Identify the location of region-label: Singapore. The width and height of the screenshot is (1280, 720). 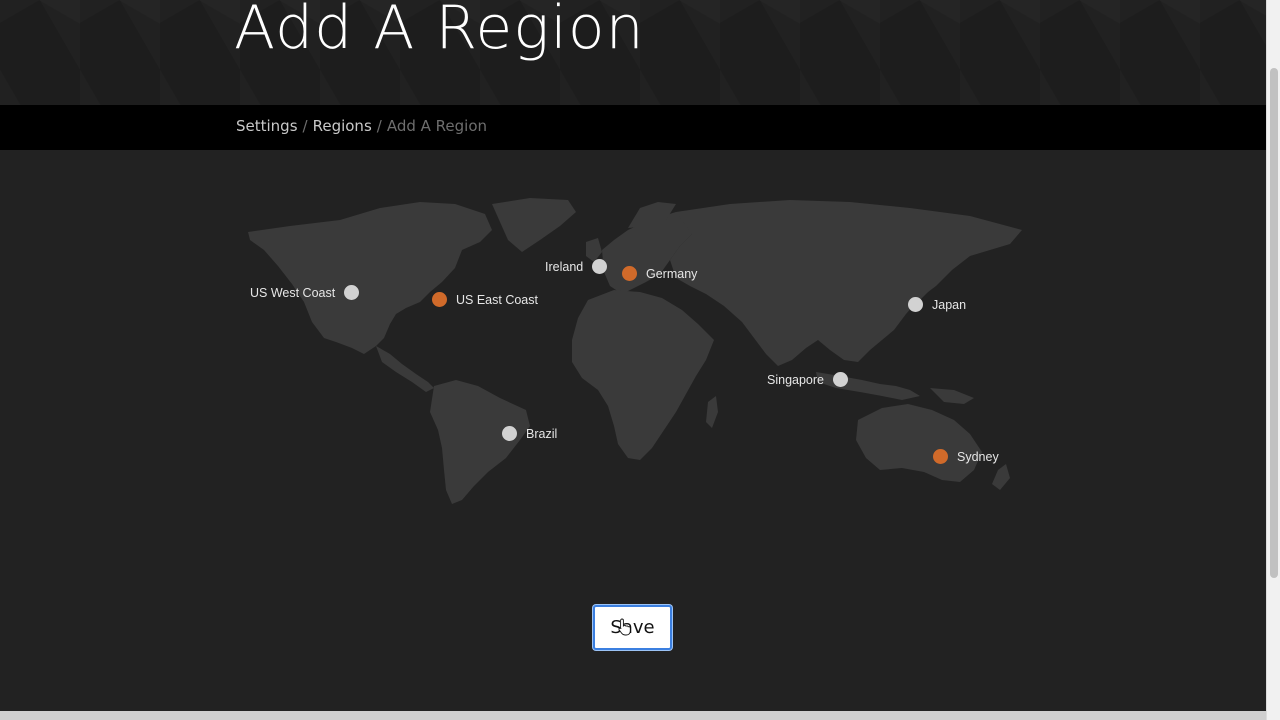
(795, 379).